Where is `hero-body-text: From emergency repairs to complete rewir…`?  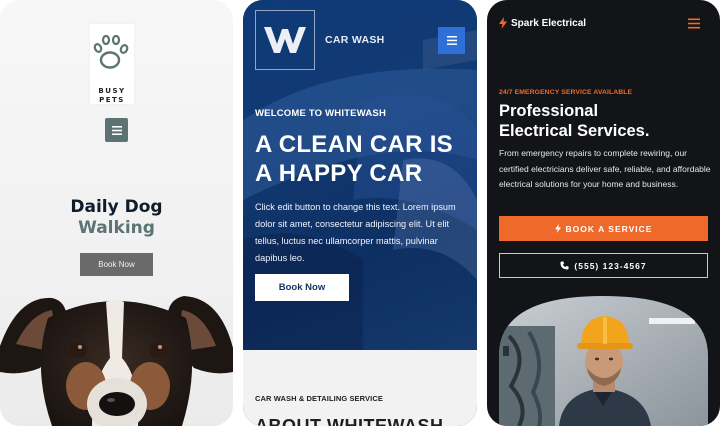 hero-body-text: From emergency repairs to complete rewir… is located at coordinates (605, 168).